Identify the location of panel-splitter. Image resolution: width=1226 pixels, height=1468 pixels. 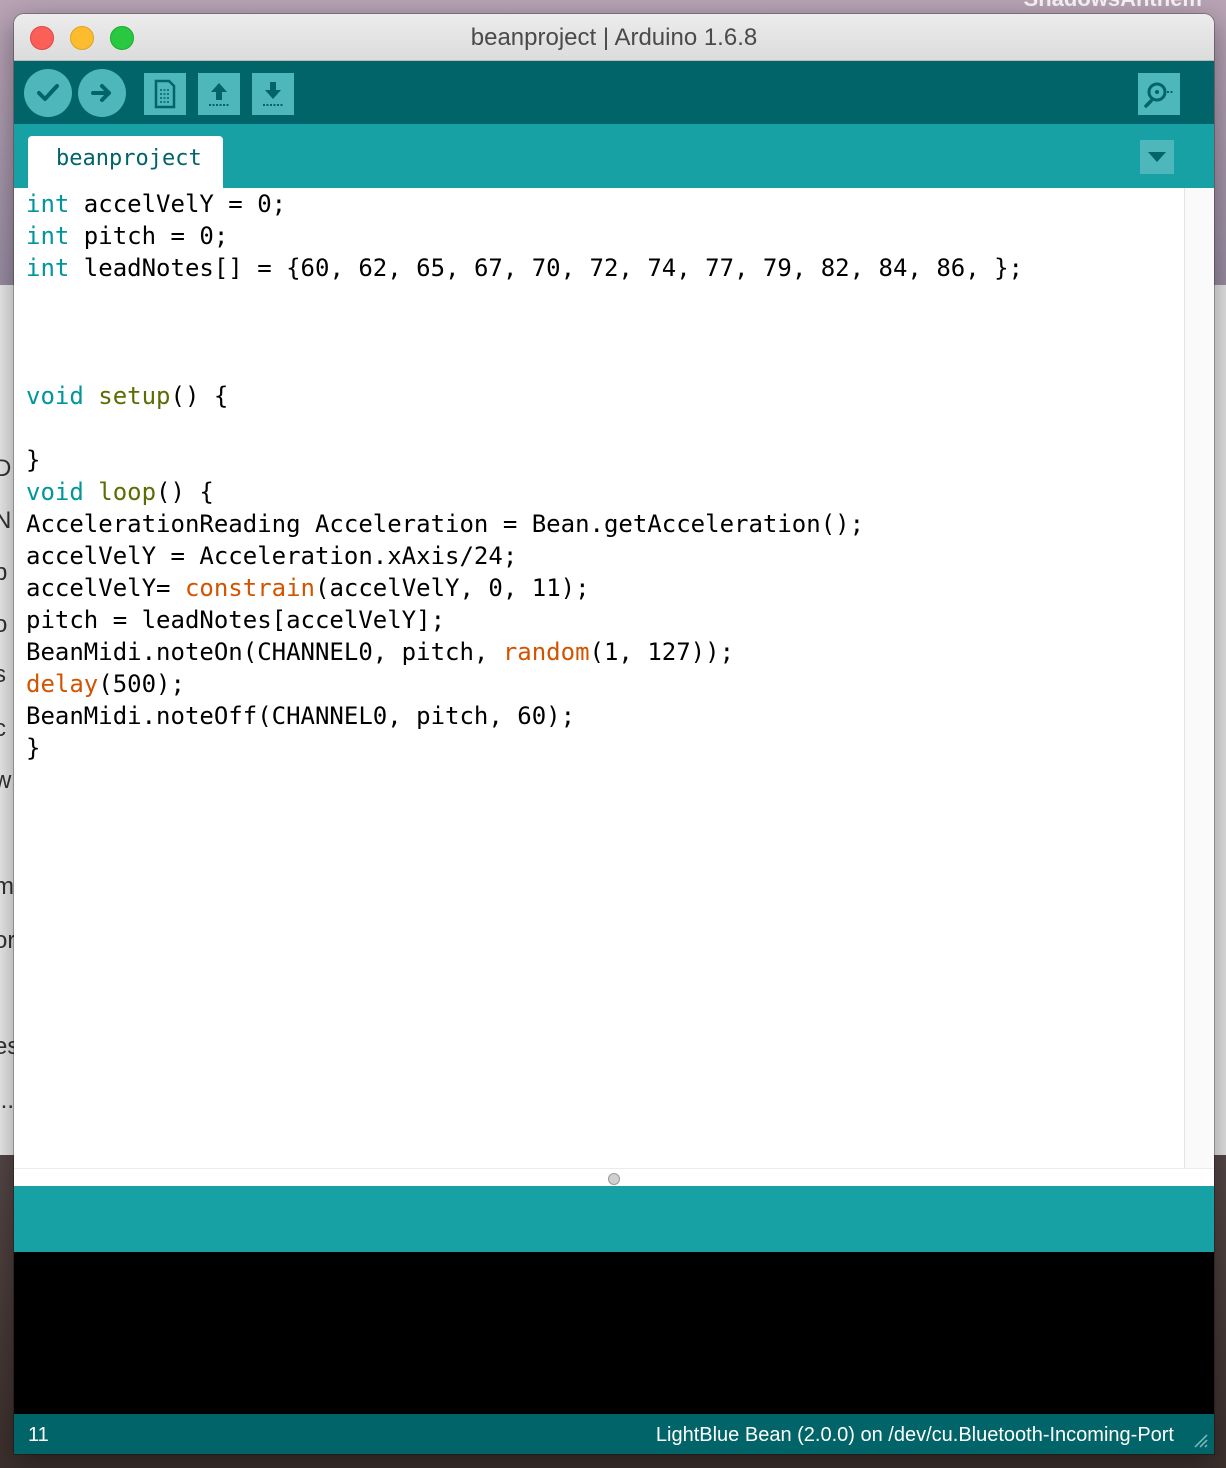
(614, 1177).